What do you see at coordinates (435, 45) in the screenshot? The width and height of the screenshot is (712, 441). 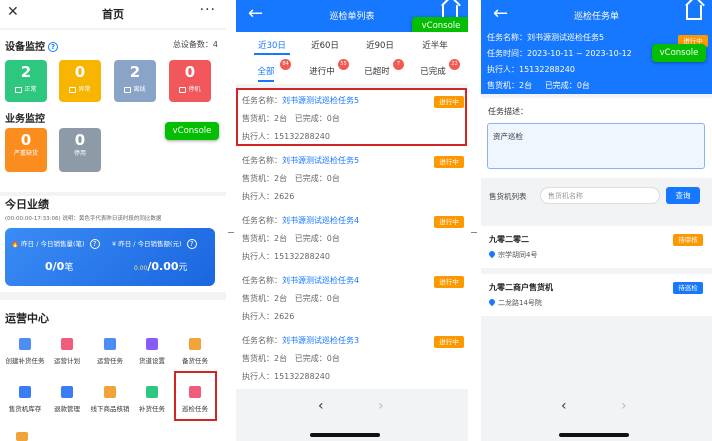 I see `tab-half-year: 近半年` at bounding box center [435, 45].